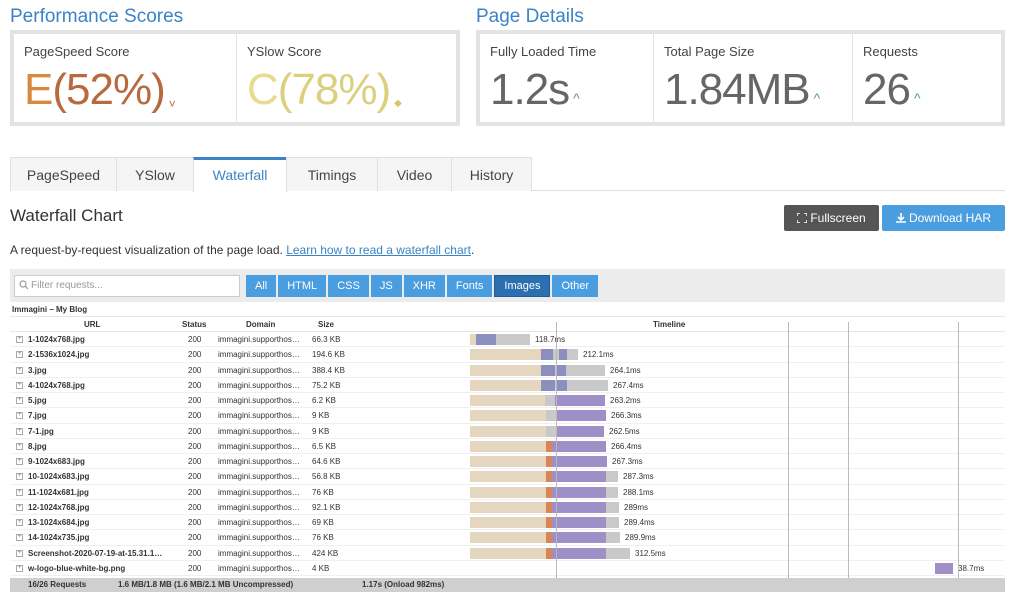  Describe the element at coordinates (669, 324) in the screenshot. I see `col-timeline: Timeline` at that location.